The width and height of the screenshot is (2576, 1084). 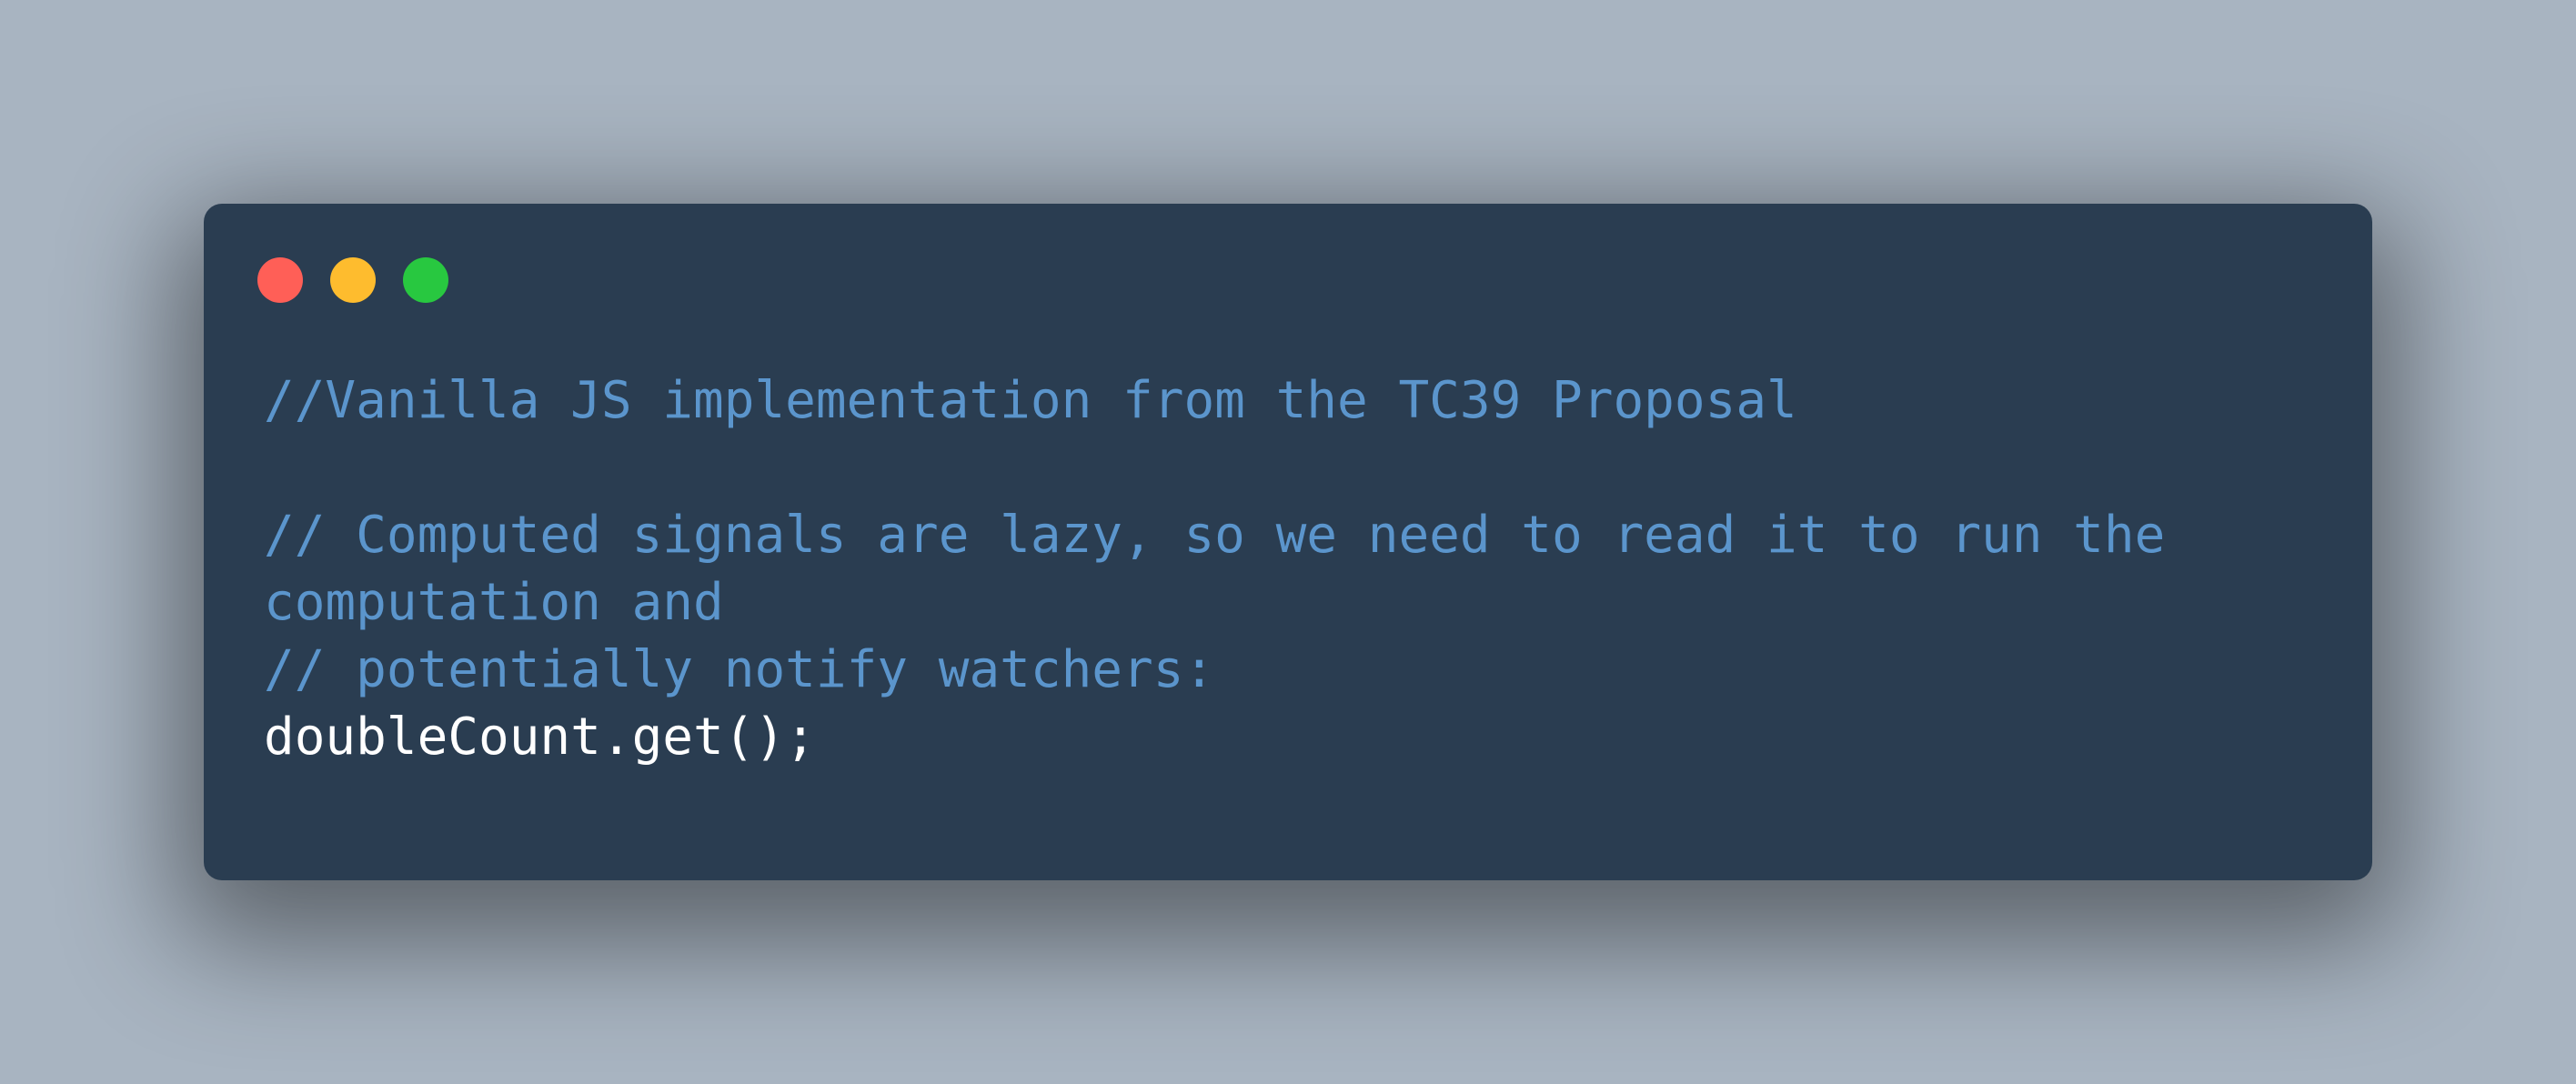 What do you see at coordinates (739, 669) in the screenshot?
I see `code-line-5: // potentially notify watchers:` at bounding box center [739, 669].